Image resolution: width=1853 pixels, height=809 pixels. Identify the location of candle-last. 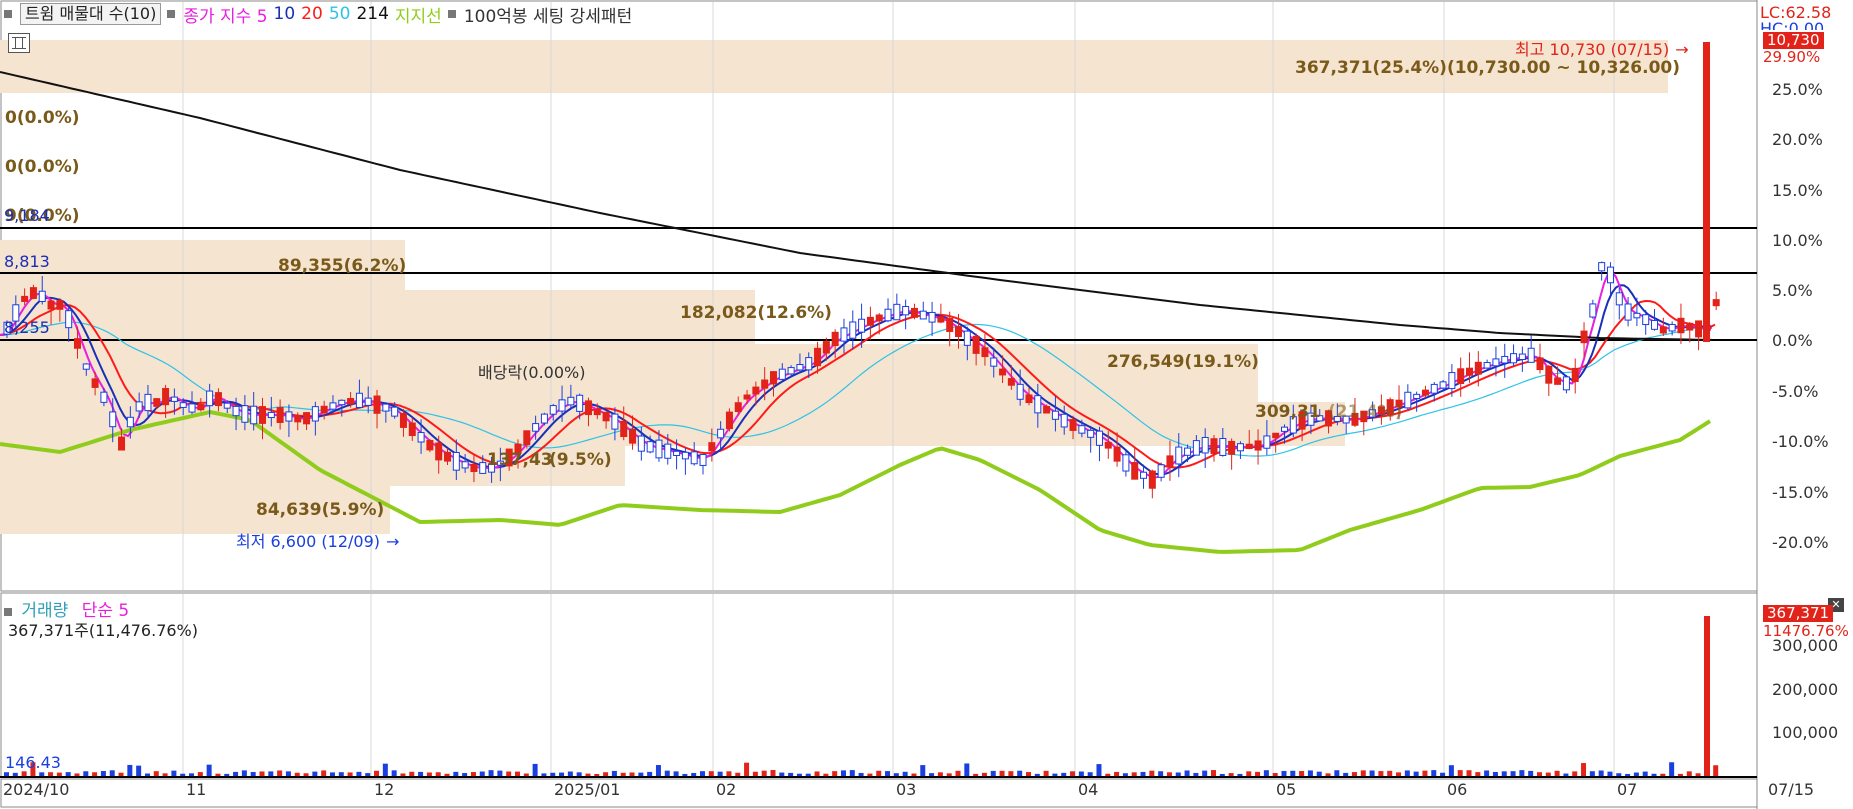
(1706, 192).